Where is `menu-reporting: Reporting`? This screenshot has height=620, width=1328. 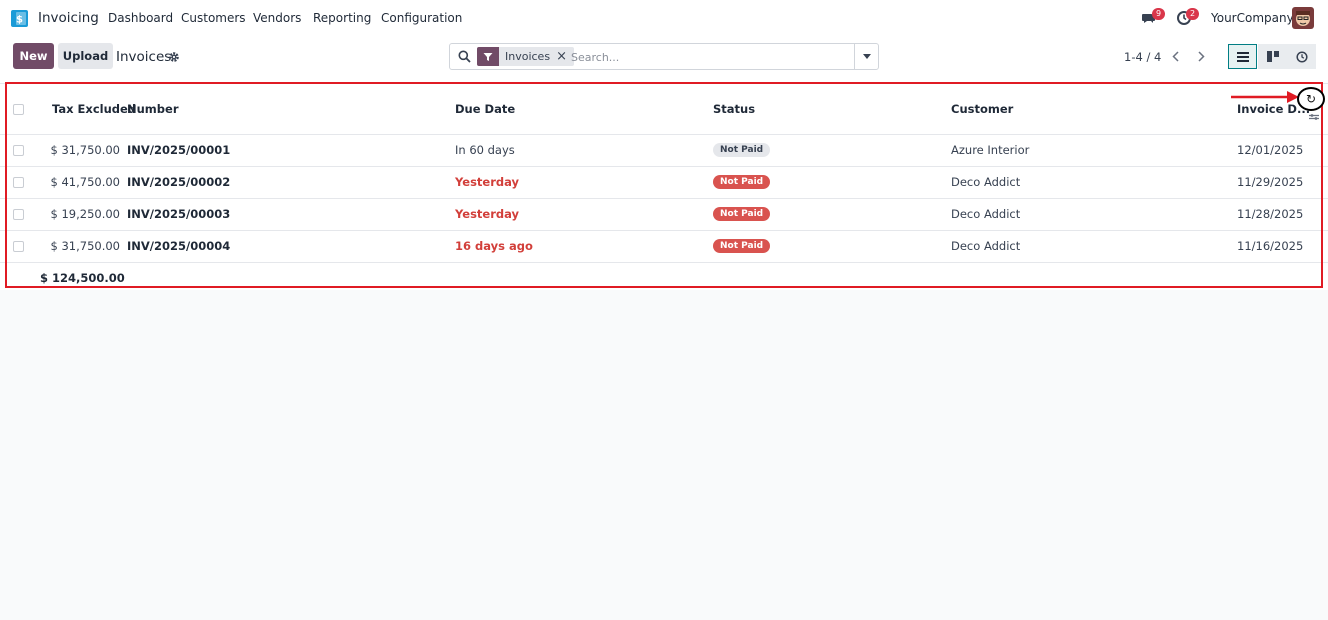
menu-reporting: Reporting is located at coordinates (342, 18).